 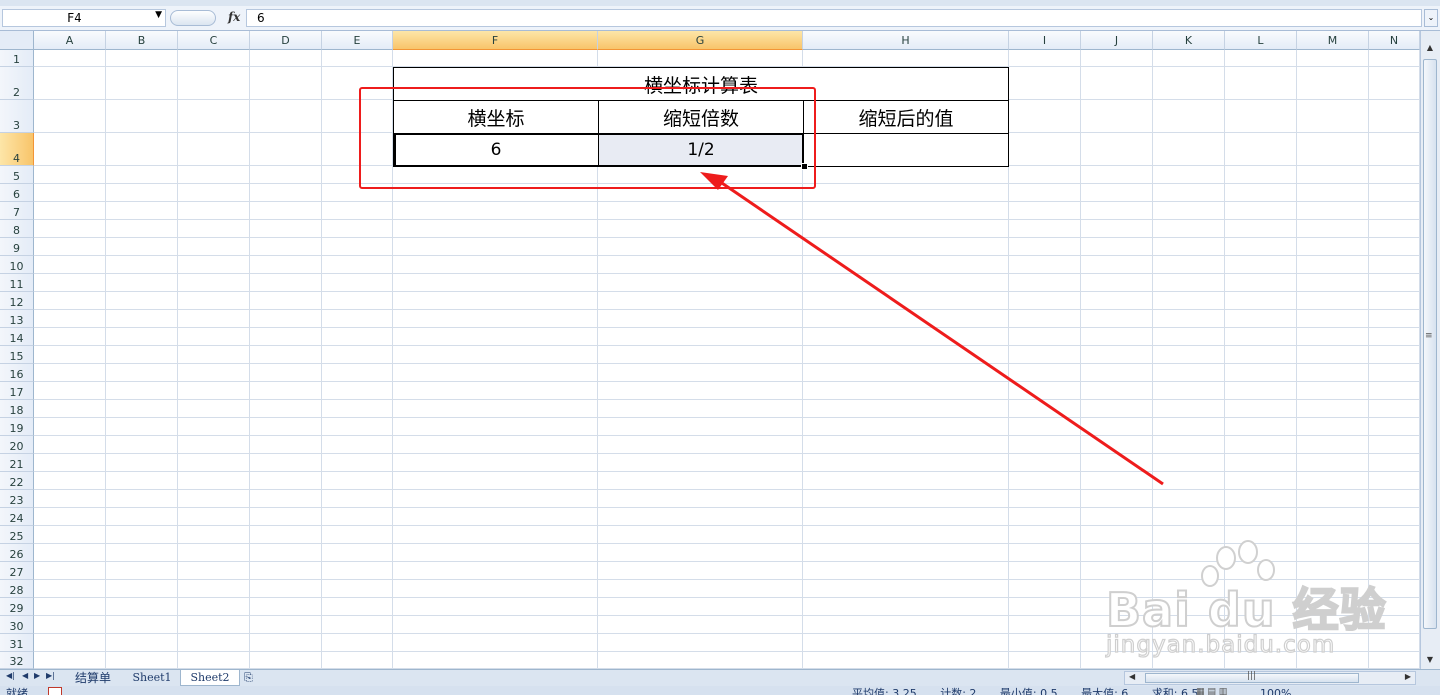 What do you see at coordinates (17, 691) in the screenshot?
I see `status-ready: 就绪` at bounding box center [17, 691].